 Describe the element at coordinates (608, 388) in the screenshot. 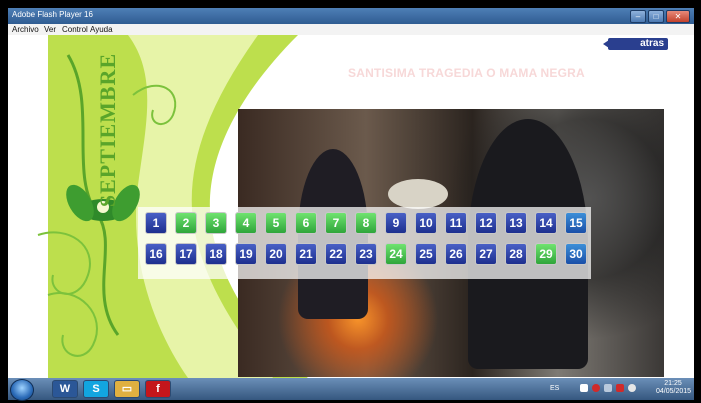

I see `power-icon` at that location.